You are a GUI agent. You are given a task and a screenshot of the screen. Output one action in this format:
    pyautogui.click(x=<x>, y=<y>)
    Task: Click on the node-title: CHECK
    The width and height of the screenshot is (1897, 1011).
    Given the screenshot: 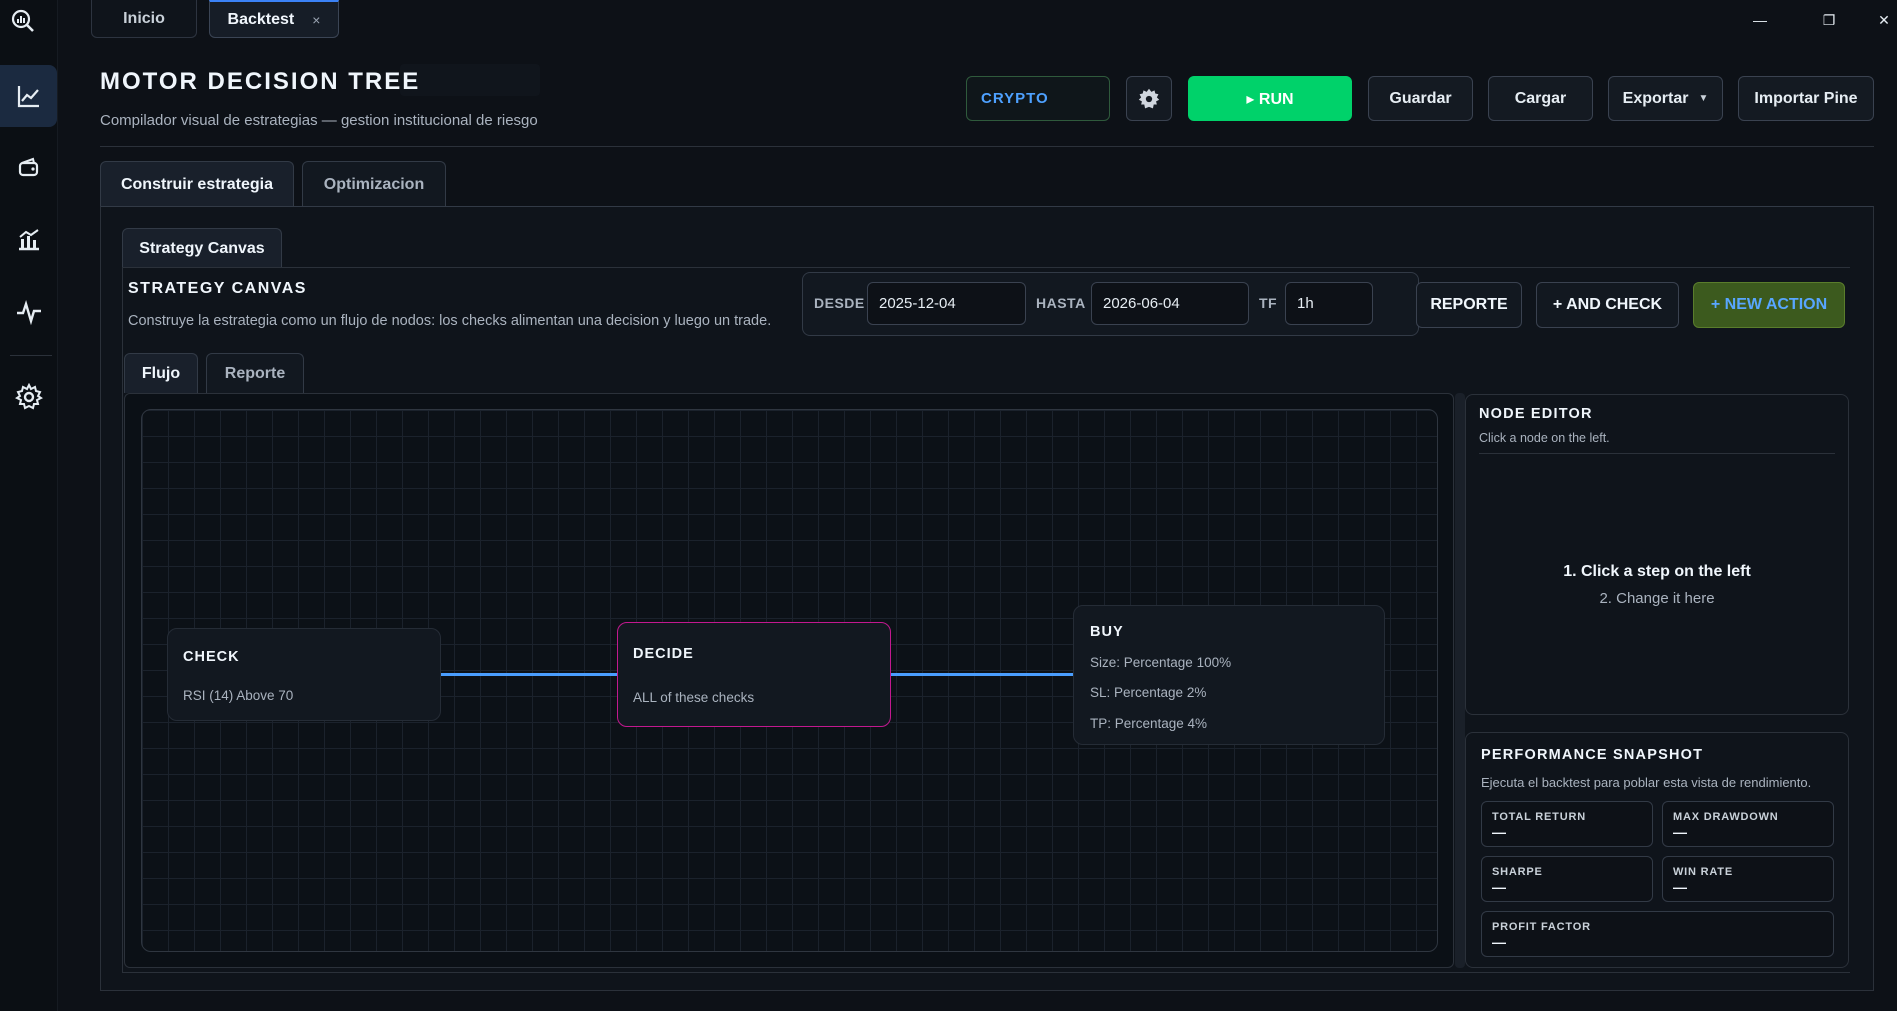 What is the action you would take?
    pyautogui.click(x=211, y=657)
    